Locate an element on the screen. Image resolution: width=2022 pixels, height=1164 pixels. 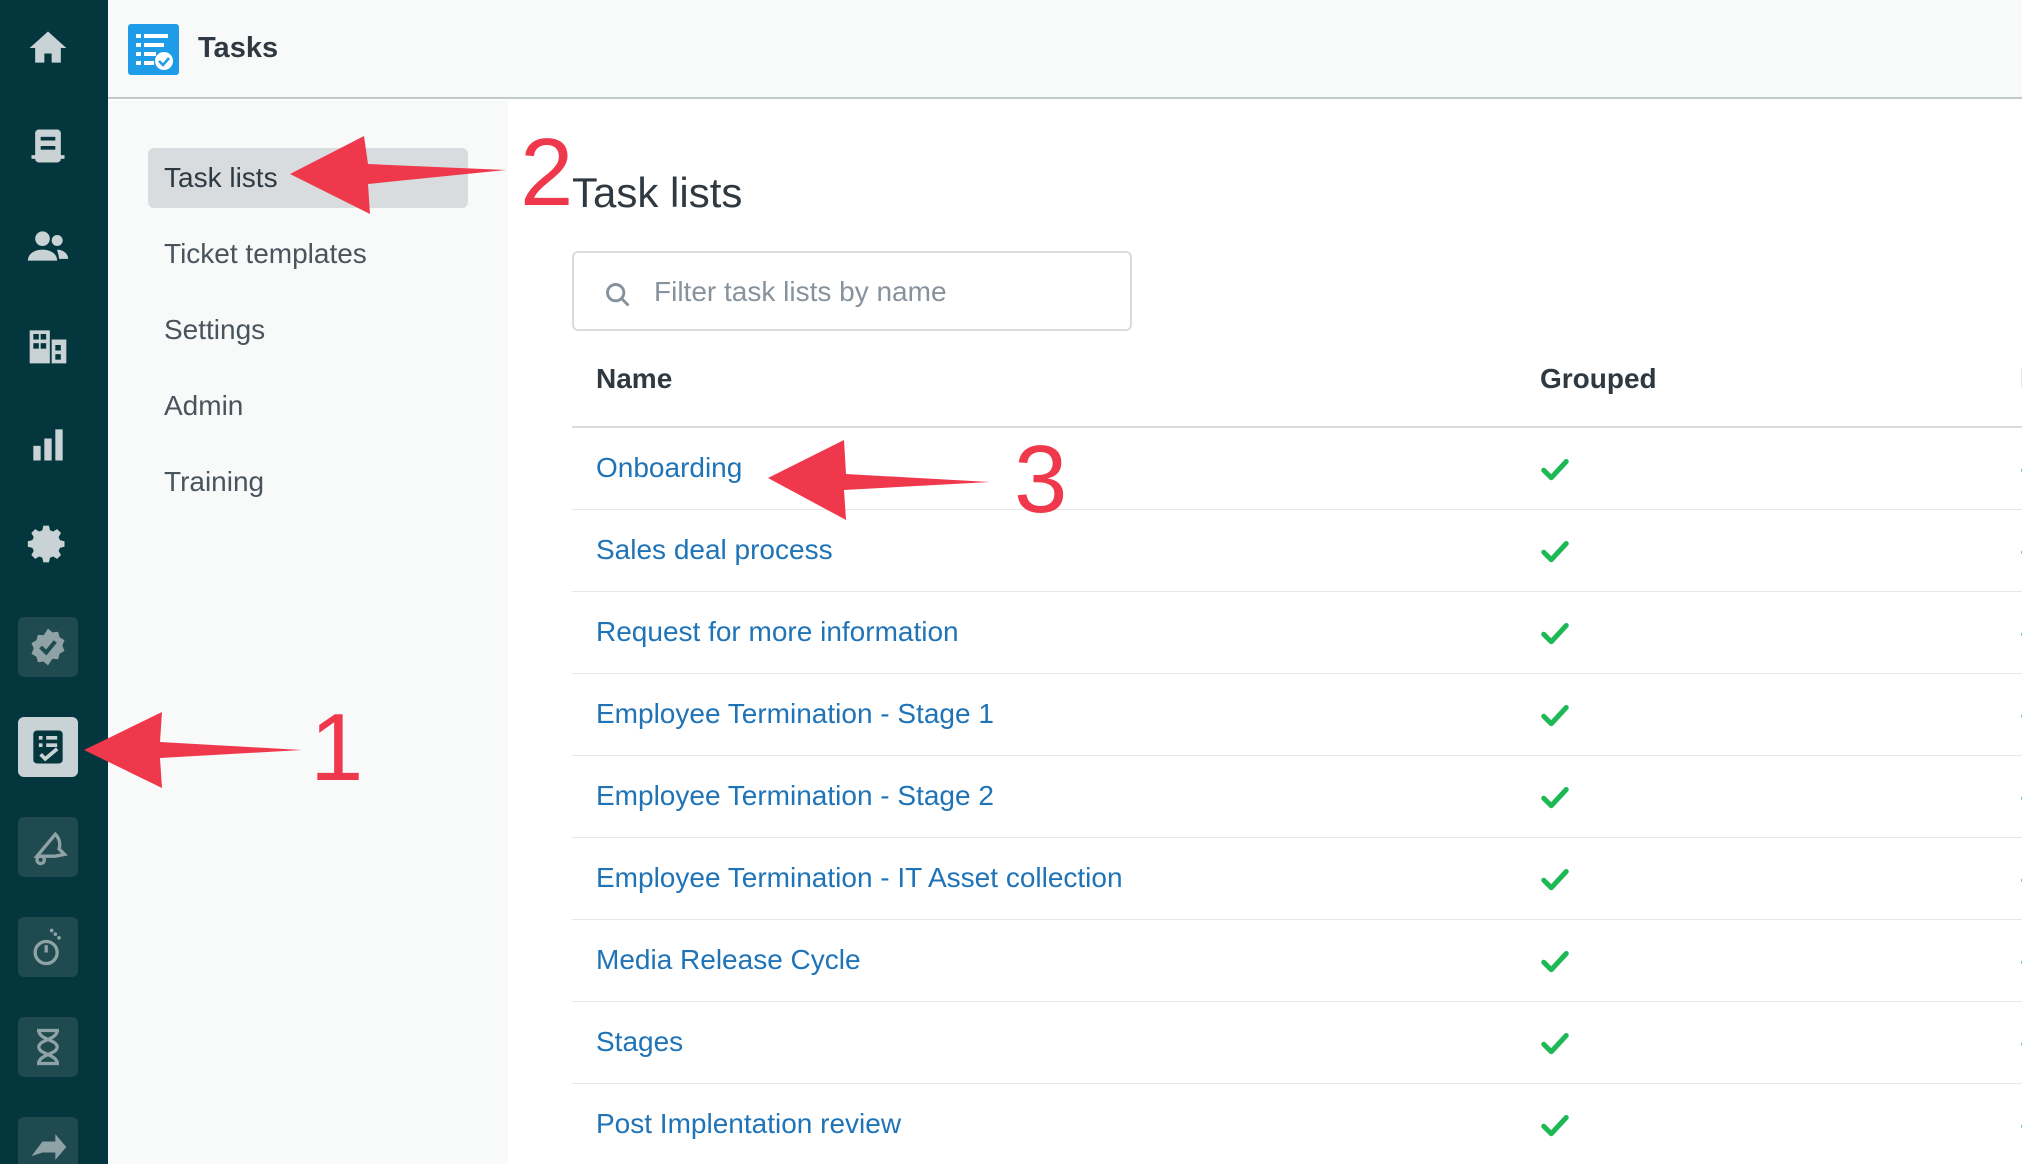
annotation-number-1: 1 is located at coordinates (337, 747).